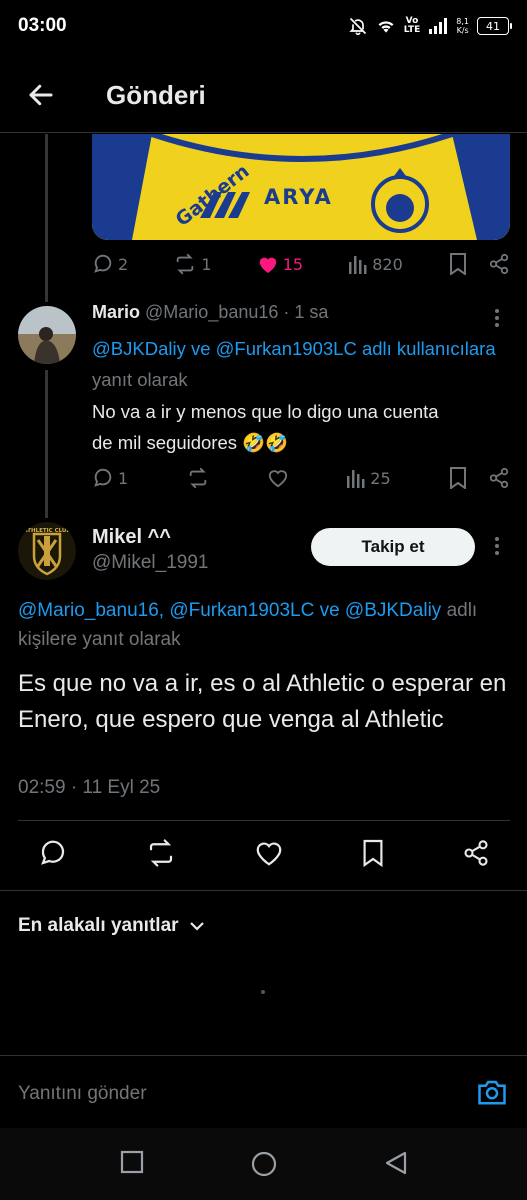 This screenshot has height=1200, width=527. I want to click on camera-icon, so click(492, 1092).